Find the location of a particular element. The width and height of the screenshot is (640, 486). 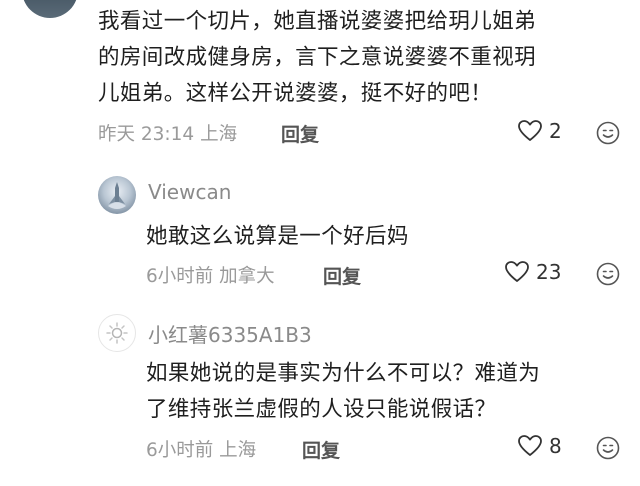

comment-text-line: 儿姐弟。这样公开说婆婆，挺不好的吧！ is located at coordinates (295, 93).